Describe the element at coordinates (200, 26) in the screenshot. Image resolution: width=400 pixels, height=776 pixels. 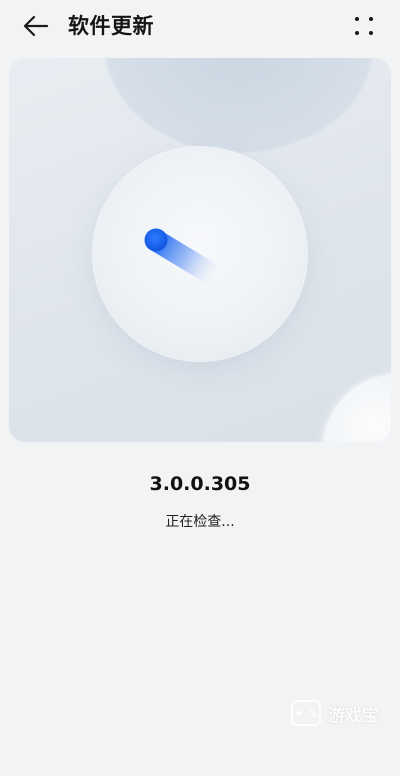
I see `top-app-bar: 软件更新` at that location.